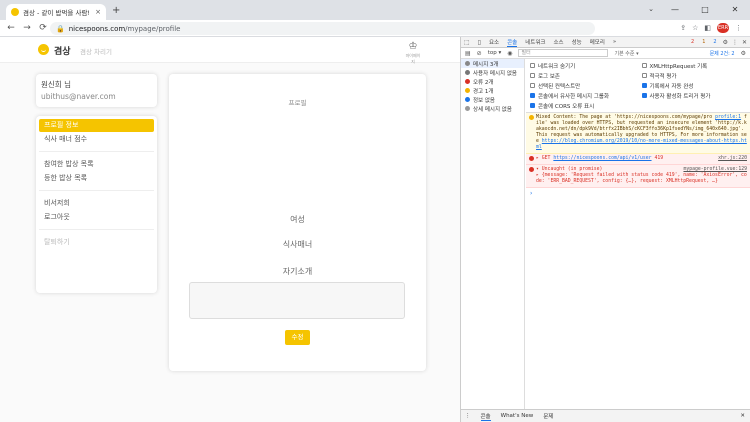 This screenshot has height=422, width=750. What do you see at coordinates (494, 42) in the screenshot?
I see `tab-elements: 요소` at bounding box center [494, 42].